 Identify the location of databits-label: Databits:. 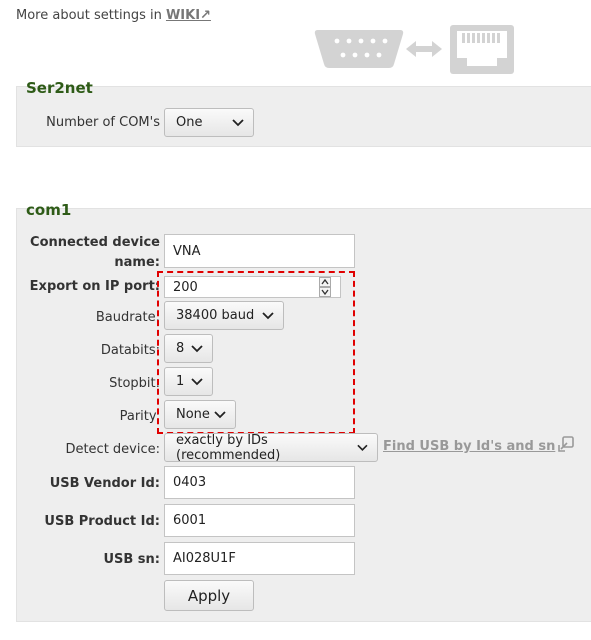
(130, 350).